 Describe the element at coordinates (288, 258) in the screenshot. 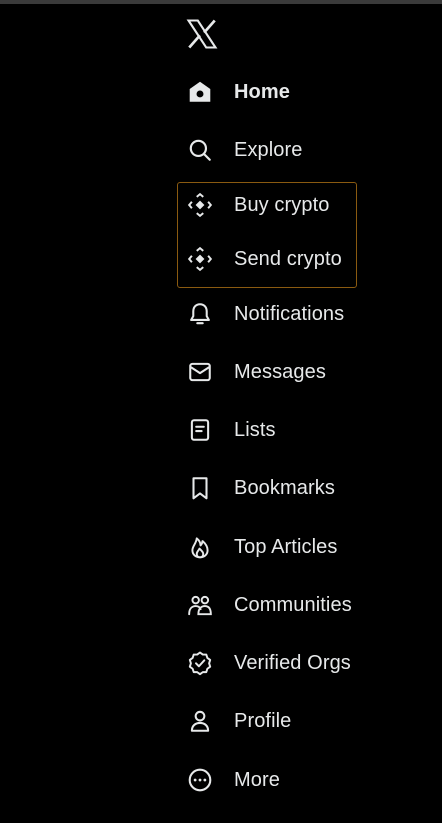

I see `nav-send-crypto-label: Send crypto` at that location.